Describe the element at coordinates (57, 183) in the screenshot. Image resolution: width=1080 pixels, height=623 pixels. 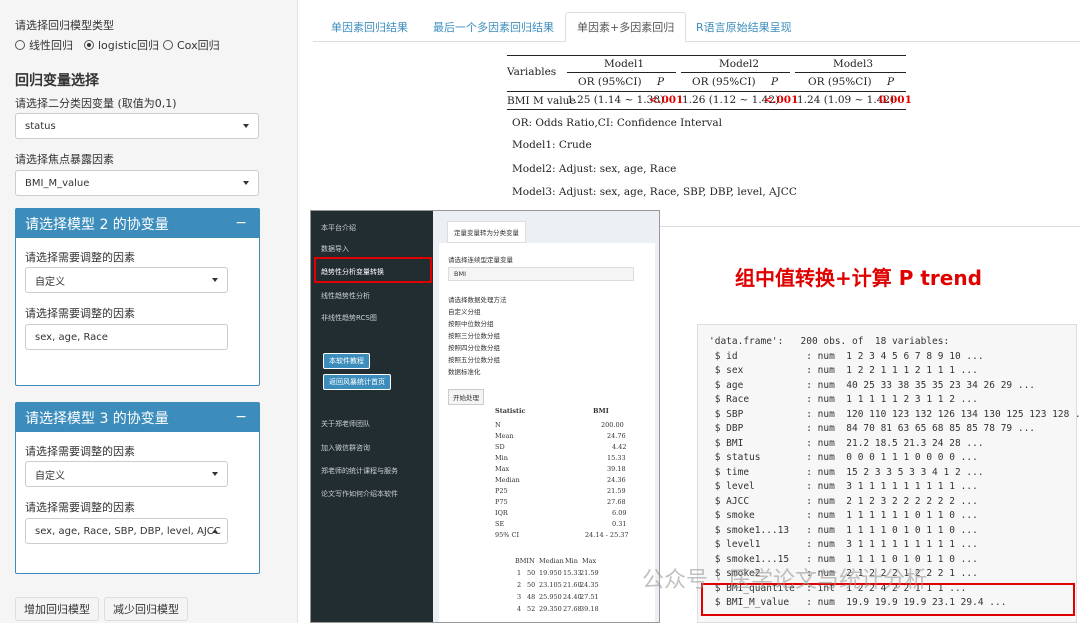
I see `select-value: BMI_M_value` at that location.